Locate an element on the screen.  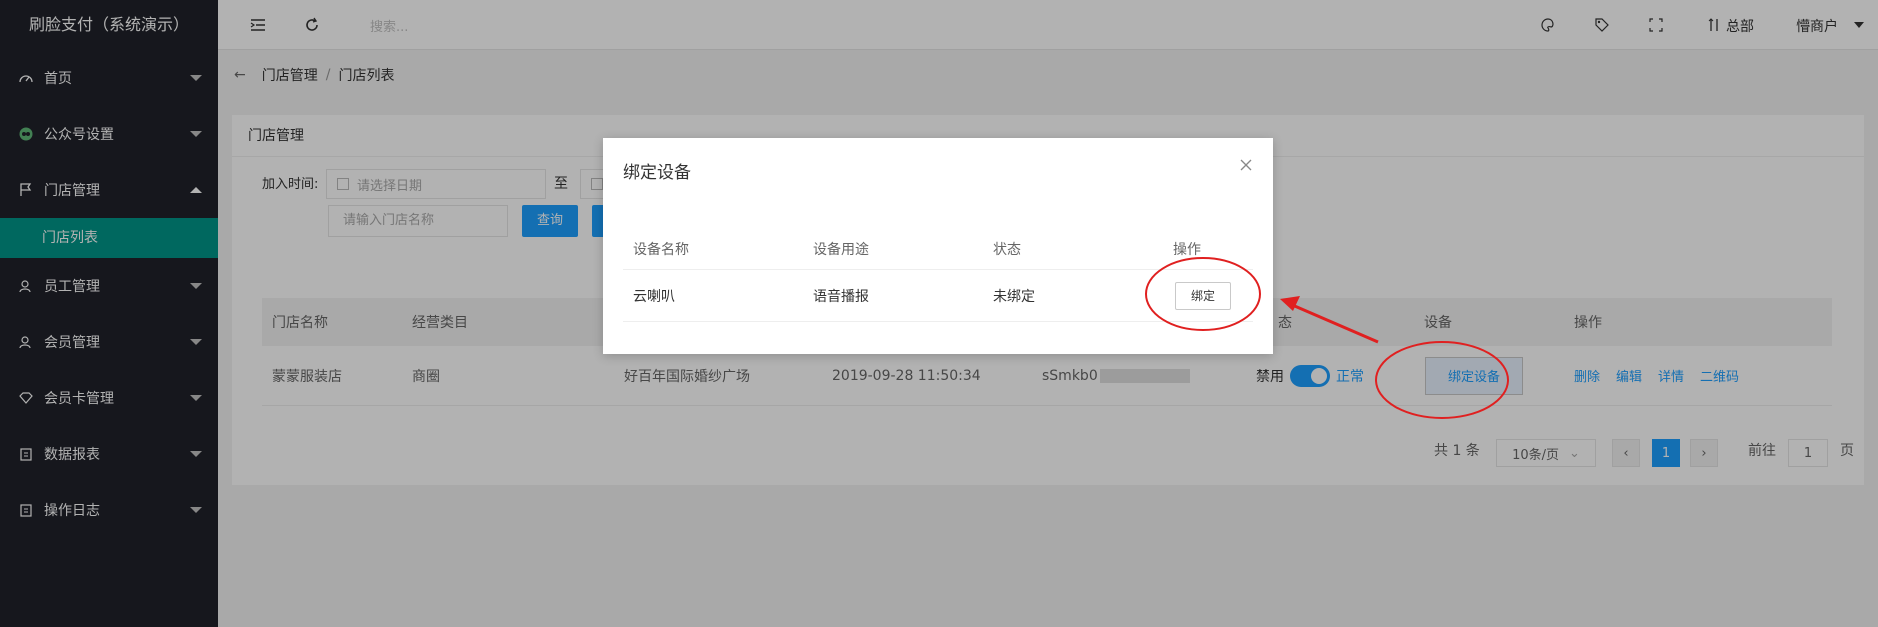
modal-title: 绑定设备 is located at coordinates (657, 173).